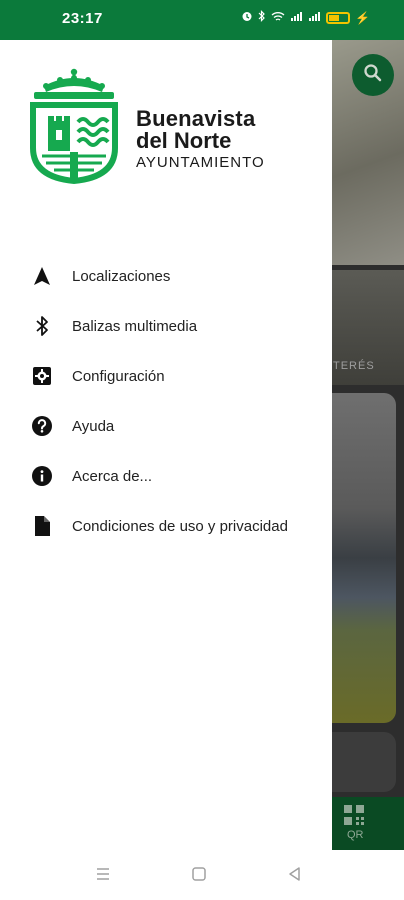 Image resolution: width=404 pixels, height=900 pixels. Describe the element at coordinates (42, 326) in the screenshot. I see `bluetooth-icon` at that location.